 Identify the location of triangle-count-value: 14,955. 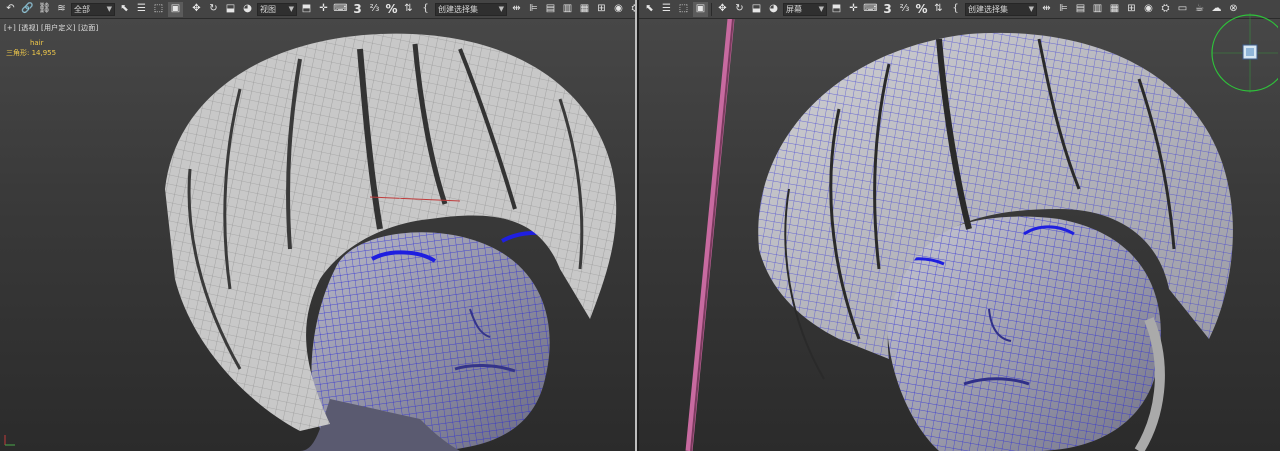
(44, 53).